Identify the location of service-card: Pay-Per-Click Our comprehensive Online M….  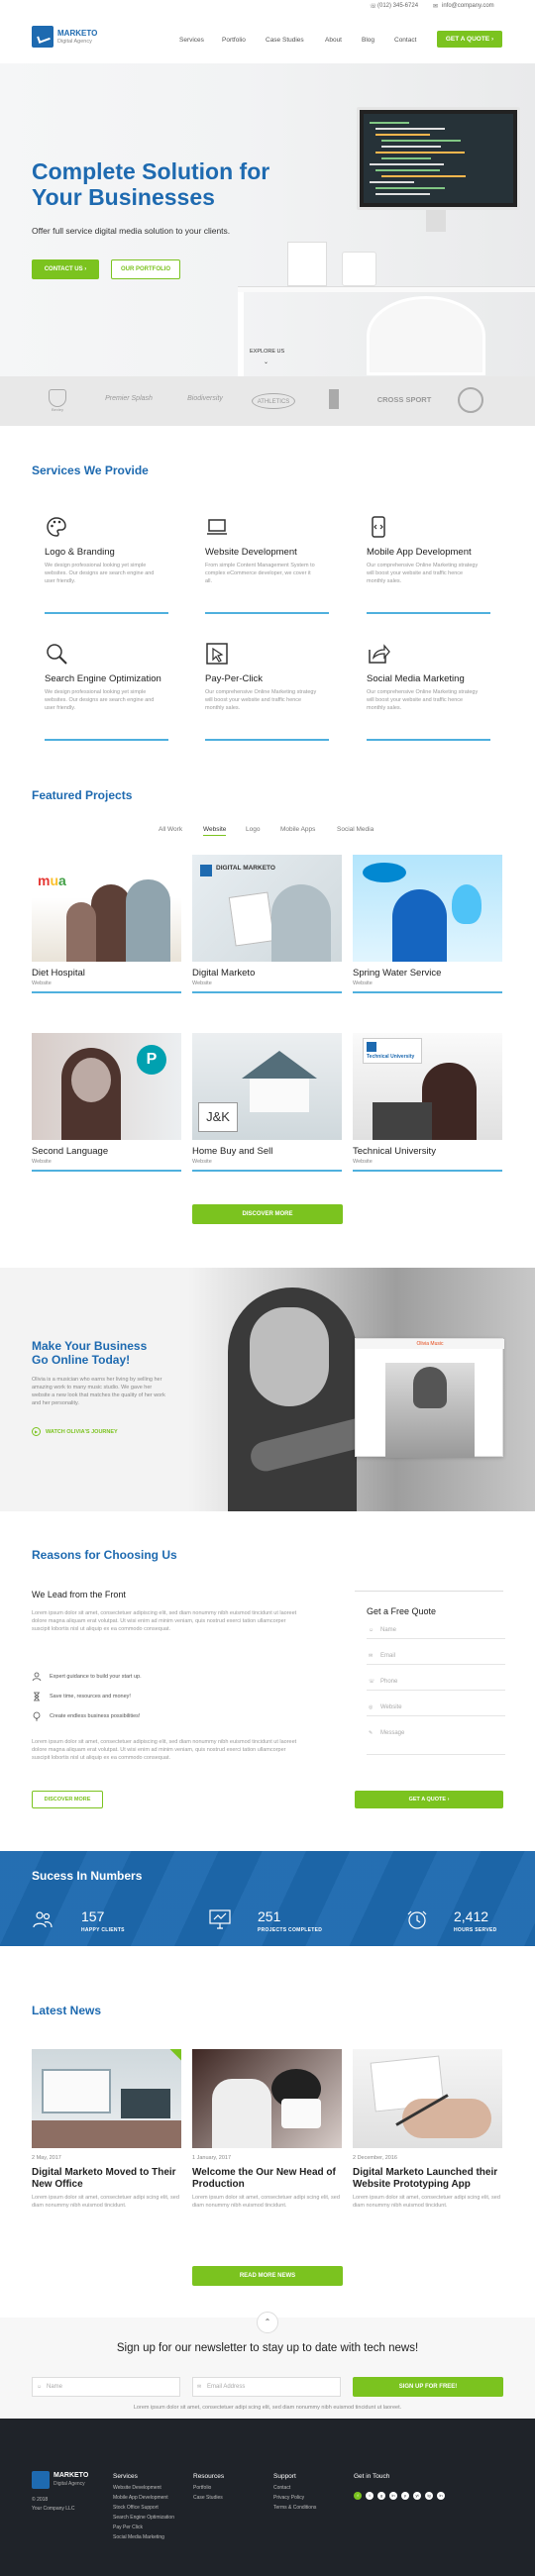
(267, 691).